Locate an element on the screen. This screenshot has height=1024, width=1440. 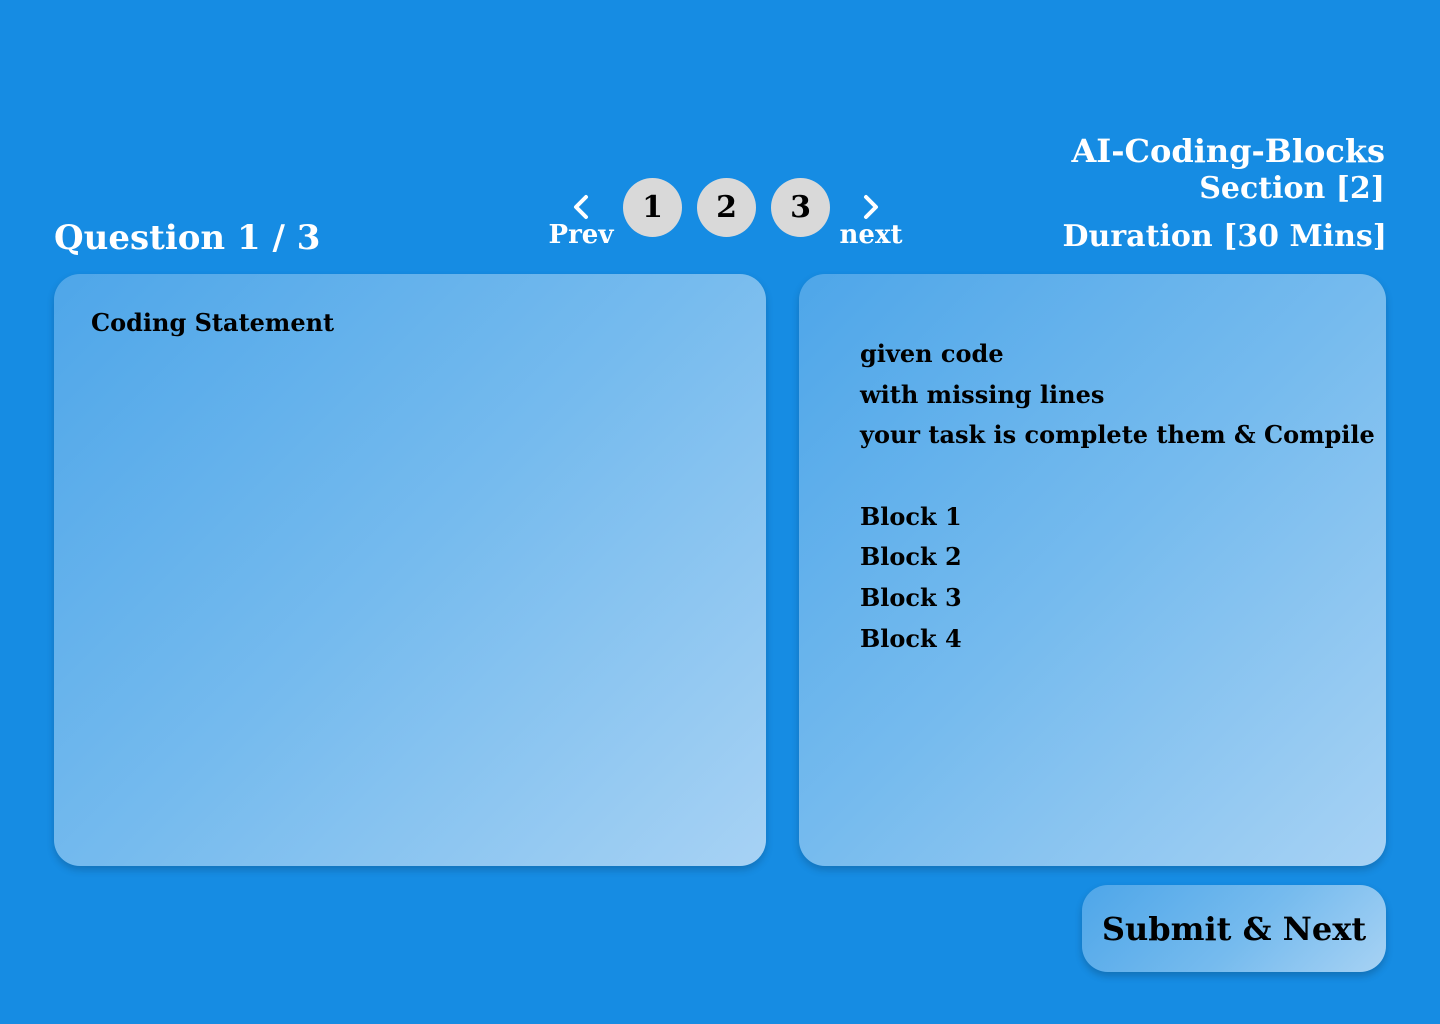
code-line: with missing lines is located at coordinates (982, 394).